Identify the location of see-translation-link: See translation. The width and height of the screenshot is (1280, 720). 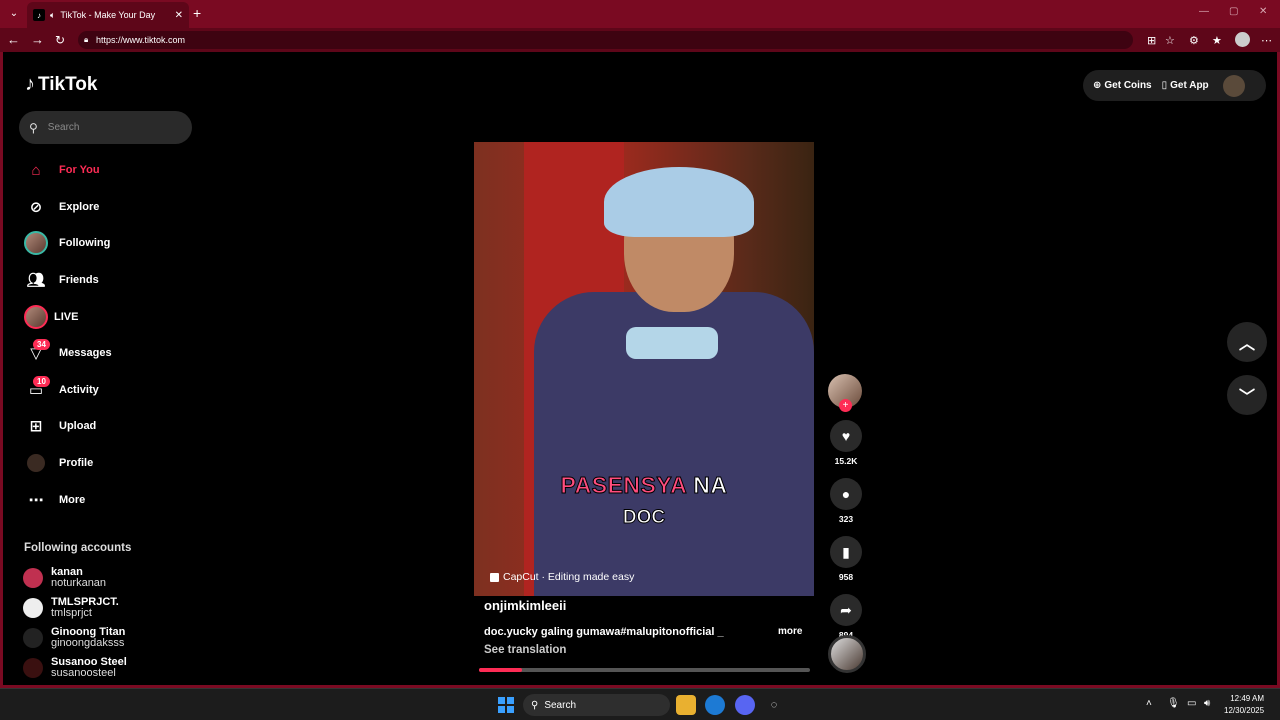
(525, 650).